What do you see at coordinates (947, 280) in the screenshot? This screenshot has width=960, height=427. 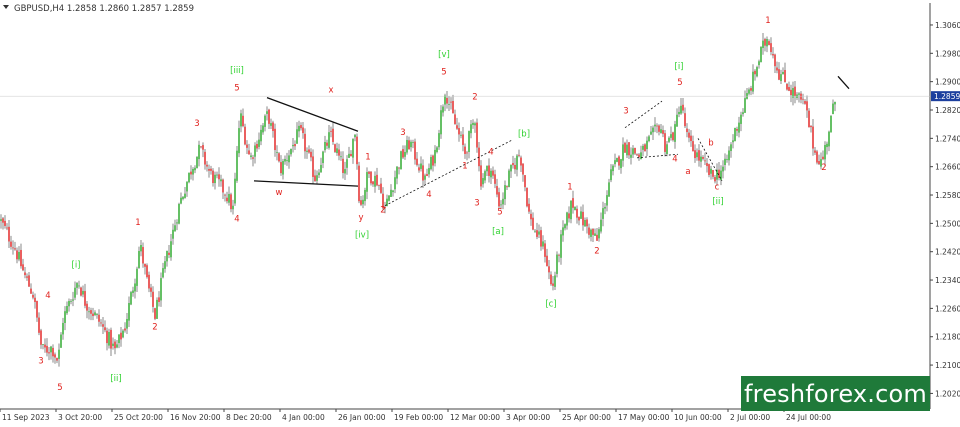 I see `y-tick-label: 1.2340` at bounding box center [947, 280].